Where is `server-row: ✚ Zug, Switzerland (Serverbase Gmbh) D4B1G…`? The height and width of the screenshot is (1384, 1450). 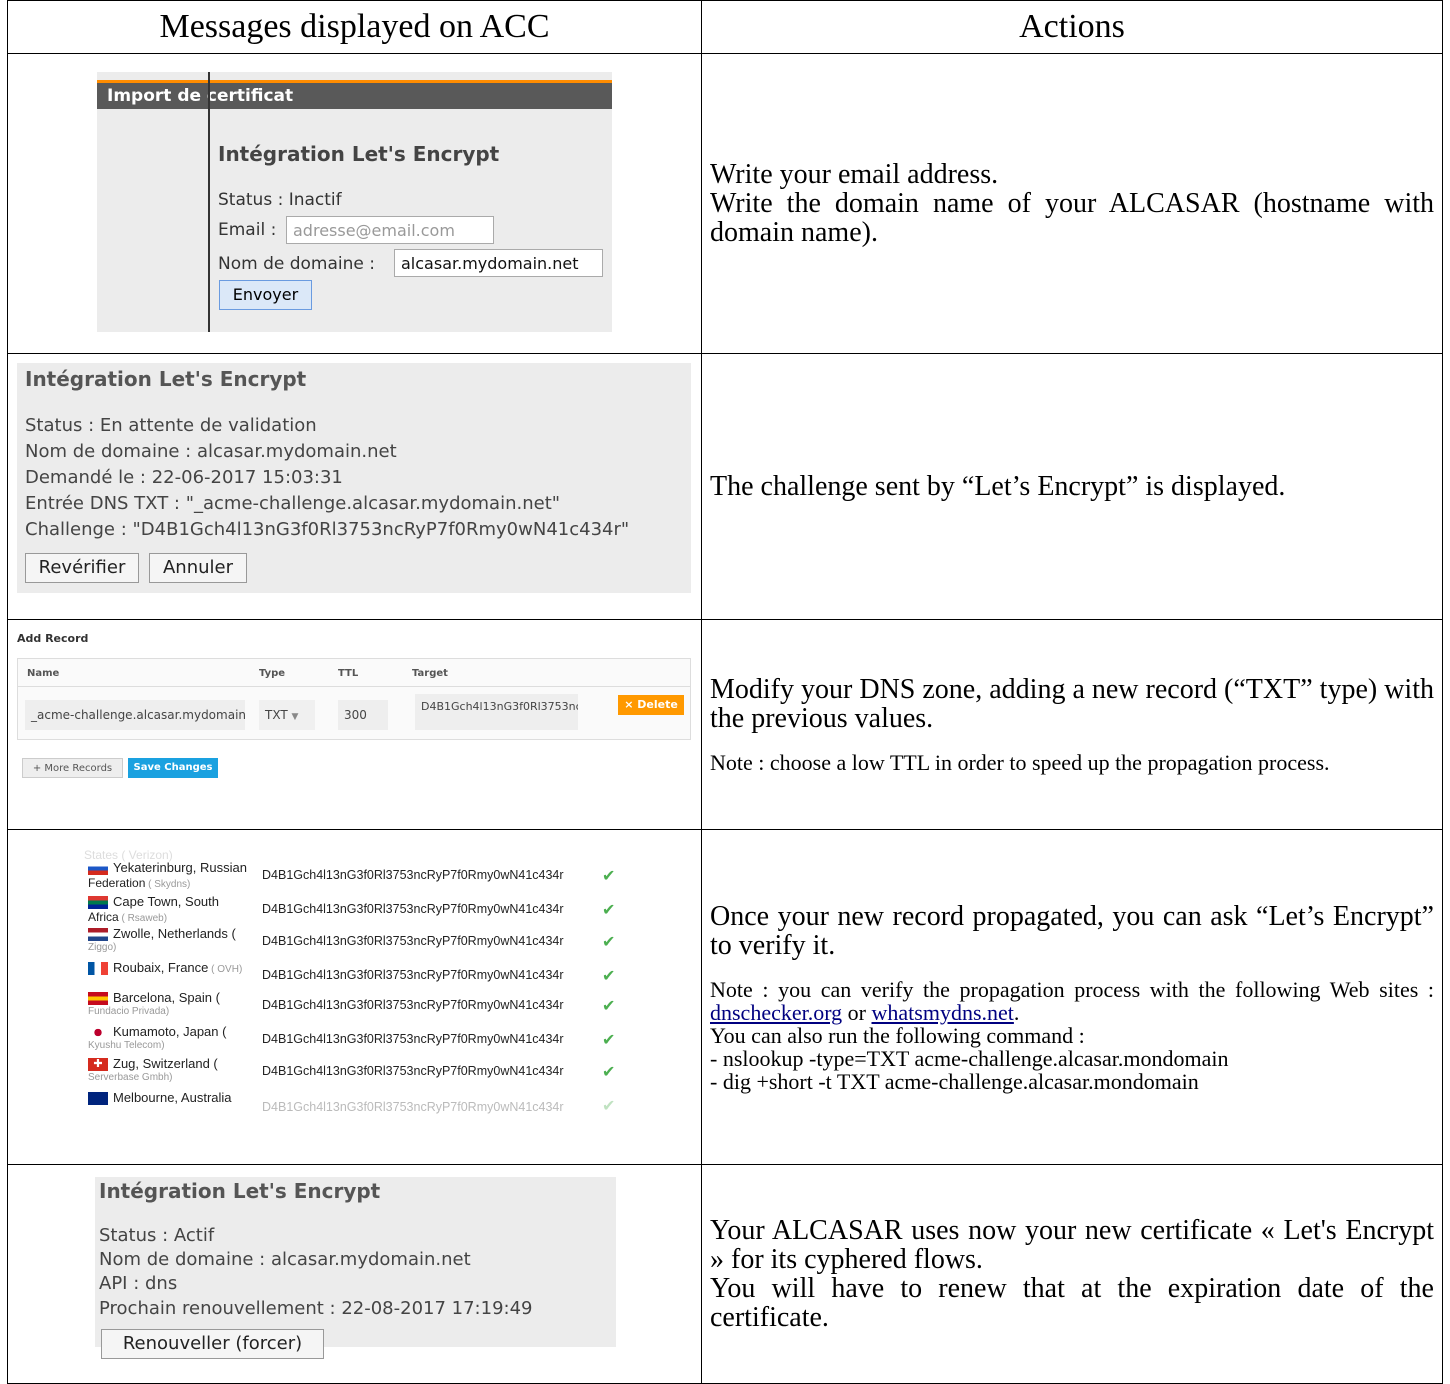
server-row: ✚ Zug, Switzerland (Serverbase Gmbh) D4B1G… is located at coordinates (356, 1072).